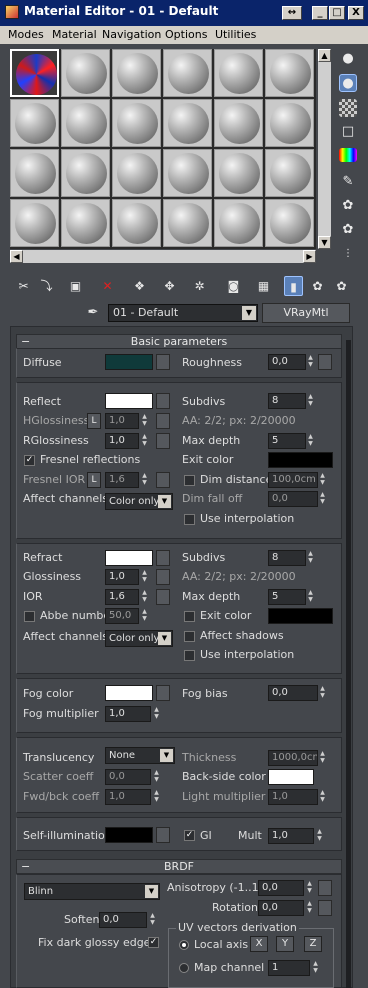 This screenshot has height=988, width=368. What do you see at coordinates (313, 944) in the screenshot?
I see `axis-z-button: Z` at bounding box center [313, 944].